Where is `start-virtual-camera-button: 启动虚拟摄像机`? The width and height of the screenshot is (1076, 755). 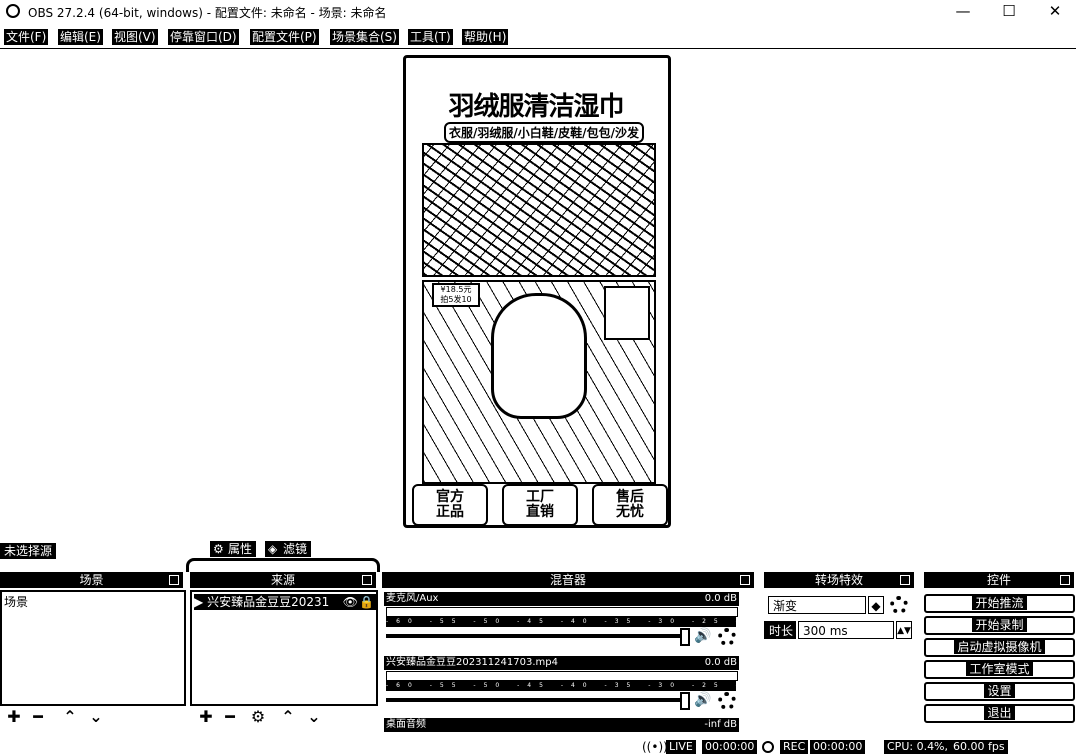
start-virtual-camera-button: 启动虚拟摄像机 is located at coordinates (999, 647).